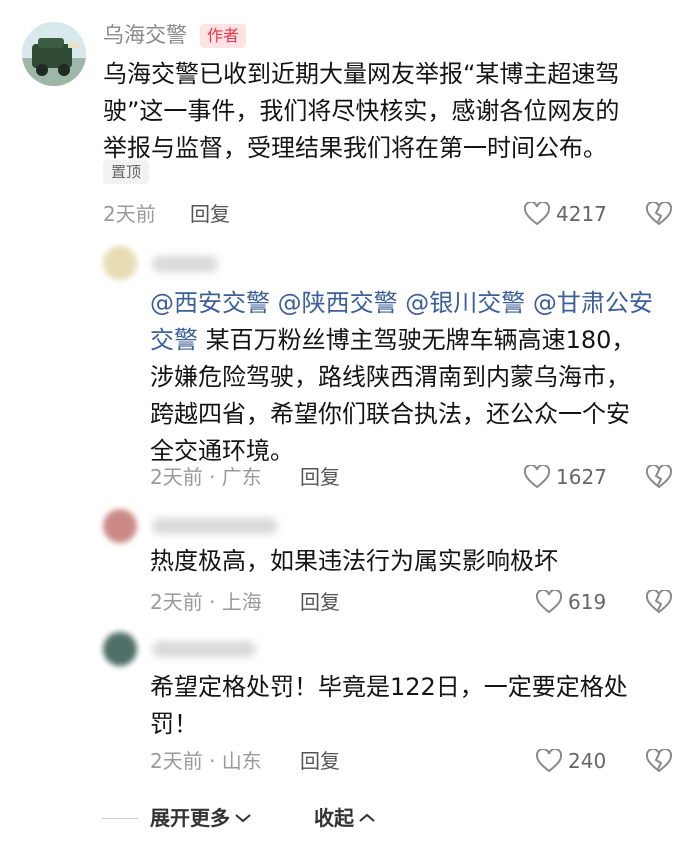 The width and height of the screenshot is (700, 857). What do you see at coordinates (367, 817) in the screenshot?
I see `chevron-up-icon` at bounding box center [367, 817].